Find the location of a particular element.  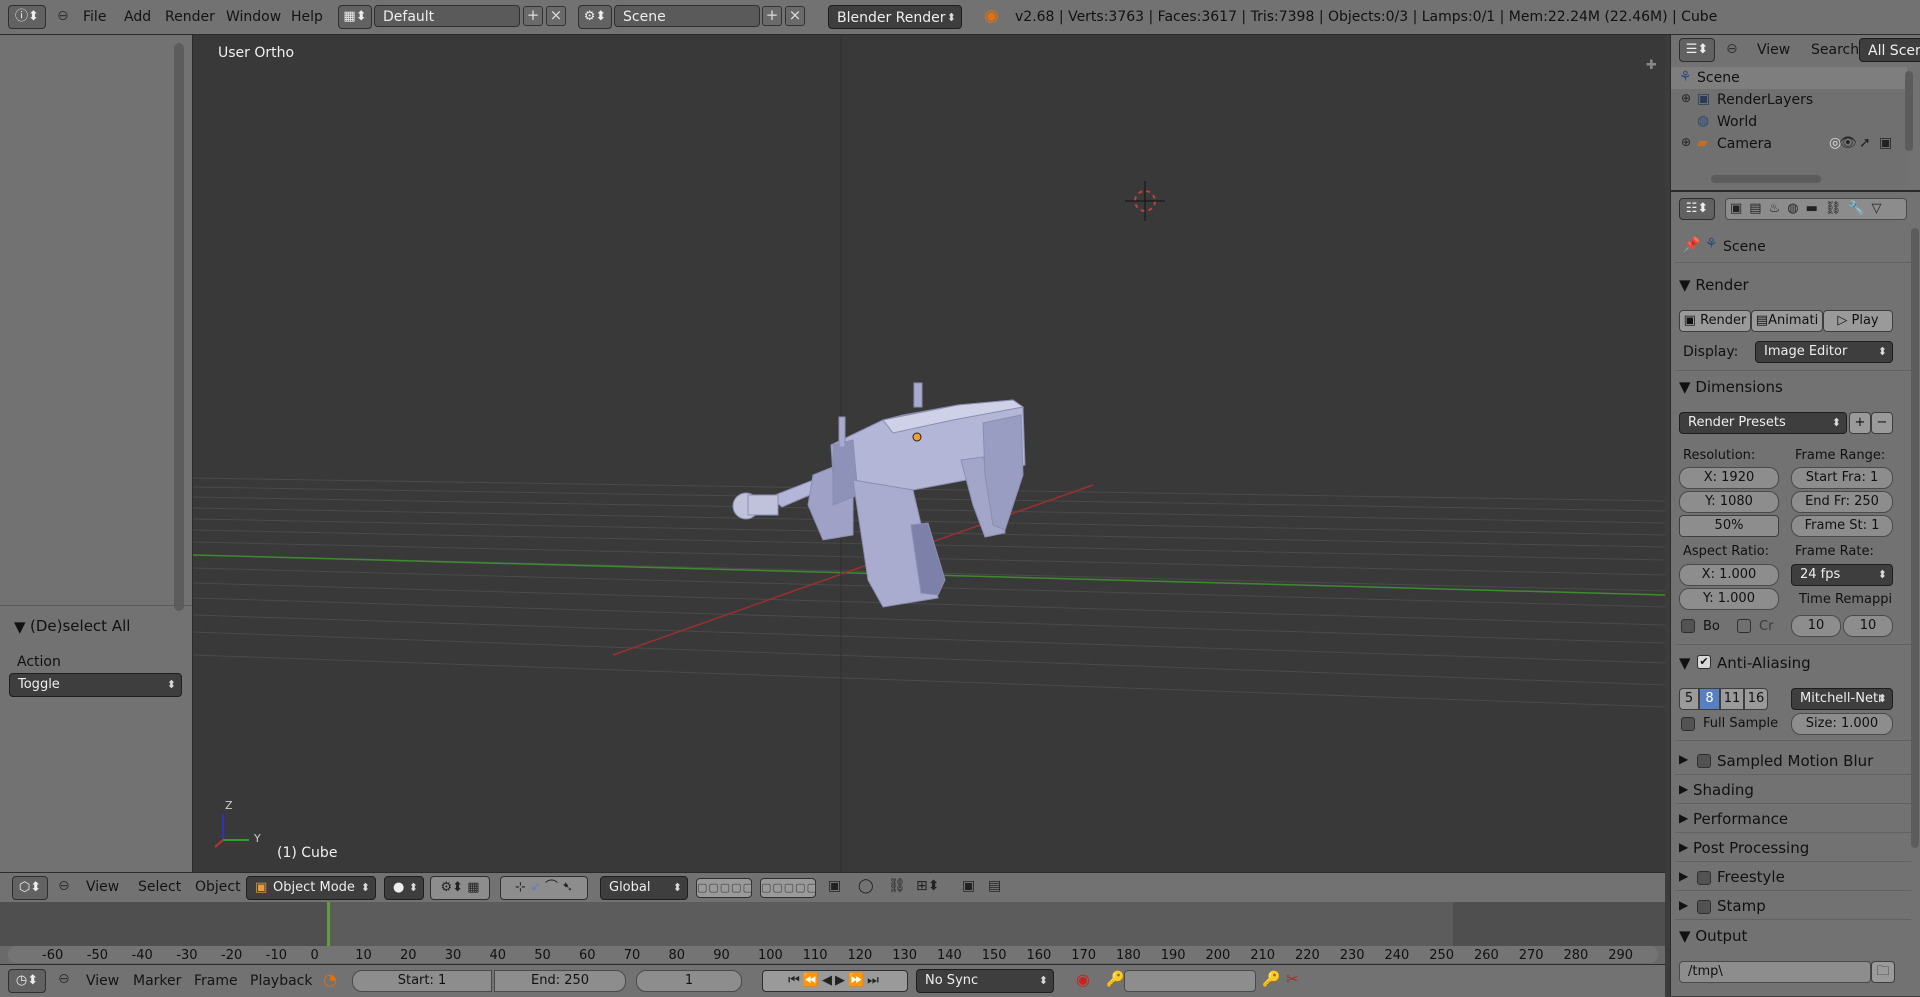

select-menu: Select is located at coordinates (159, 887).